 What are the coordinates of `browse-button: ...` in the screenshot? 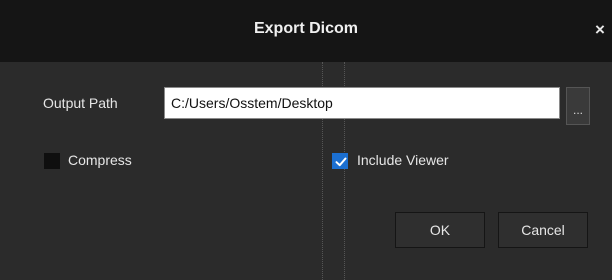 It's located at (578, 106).